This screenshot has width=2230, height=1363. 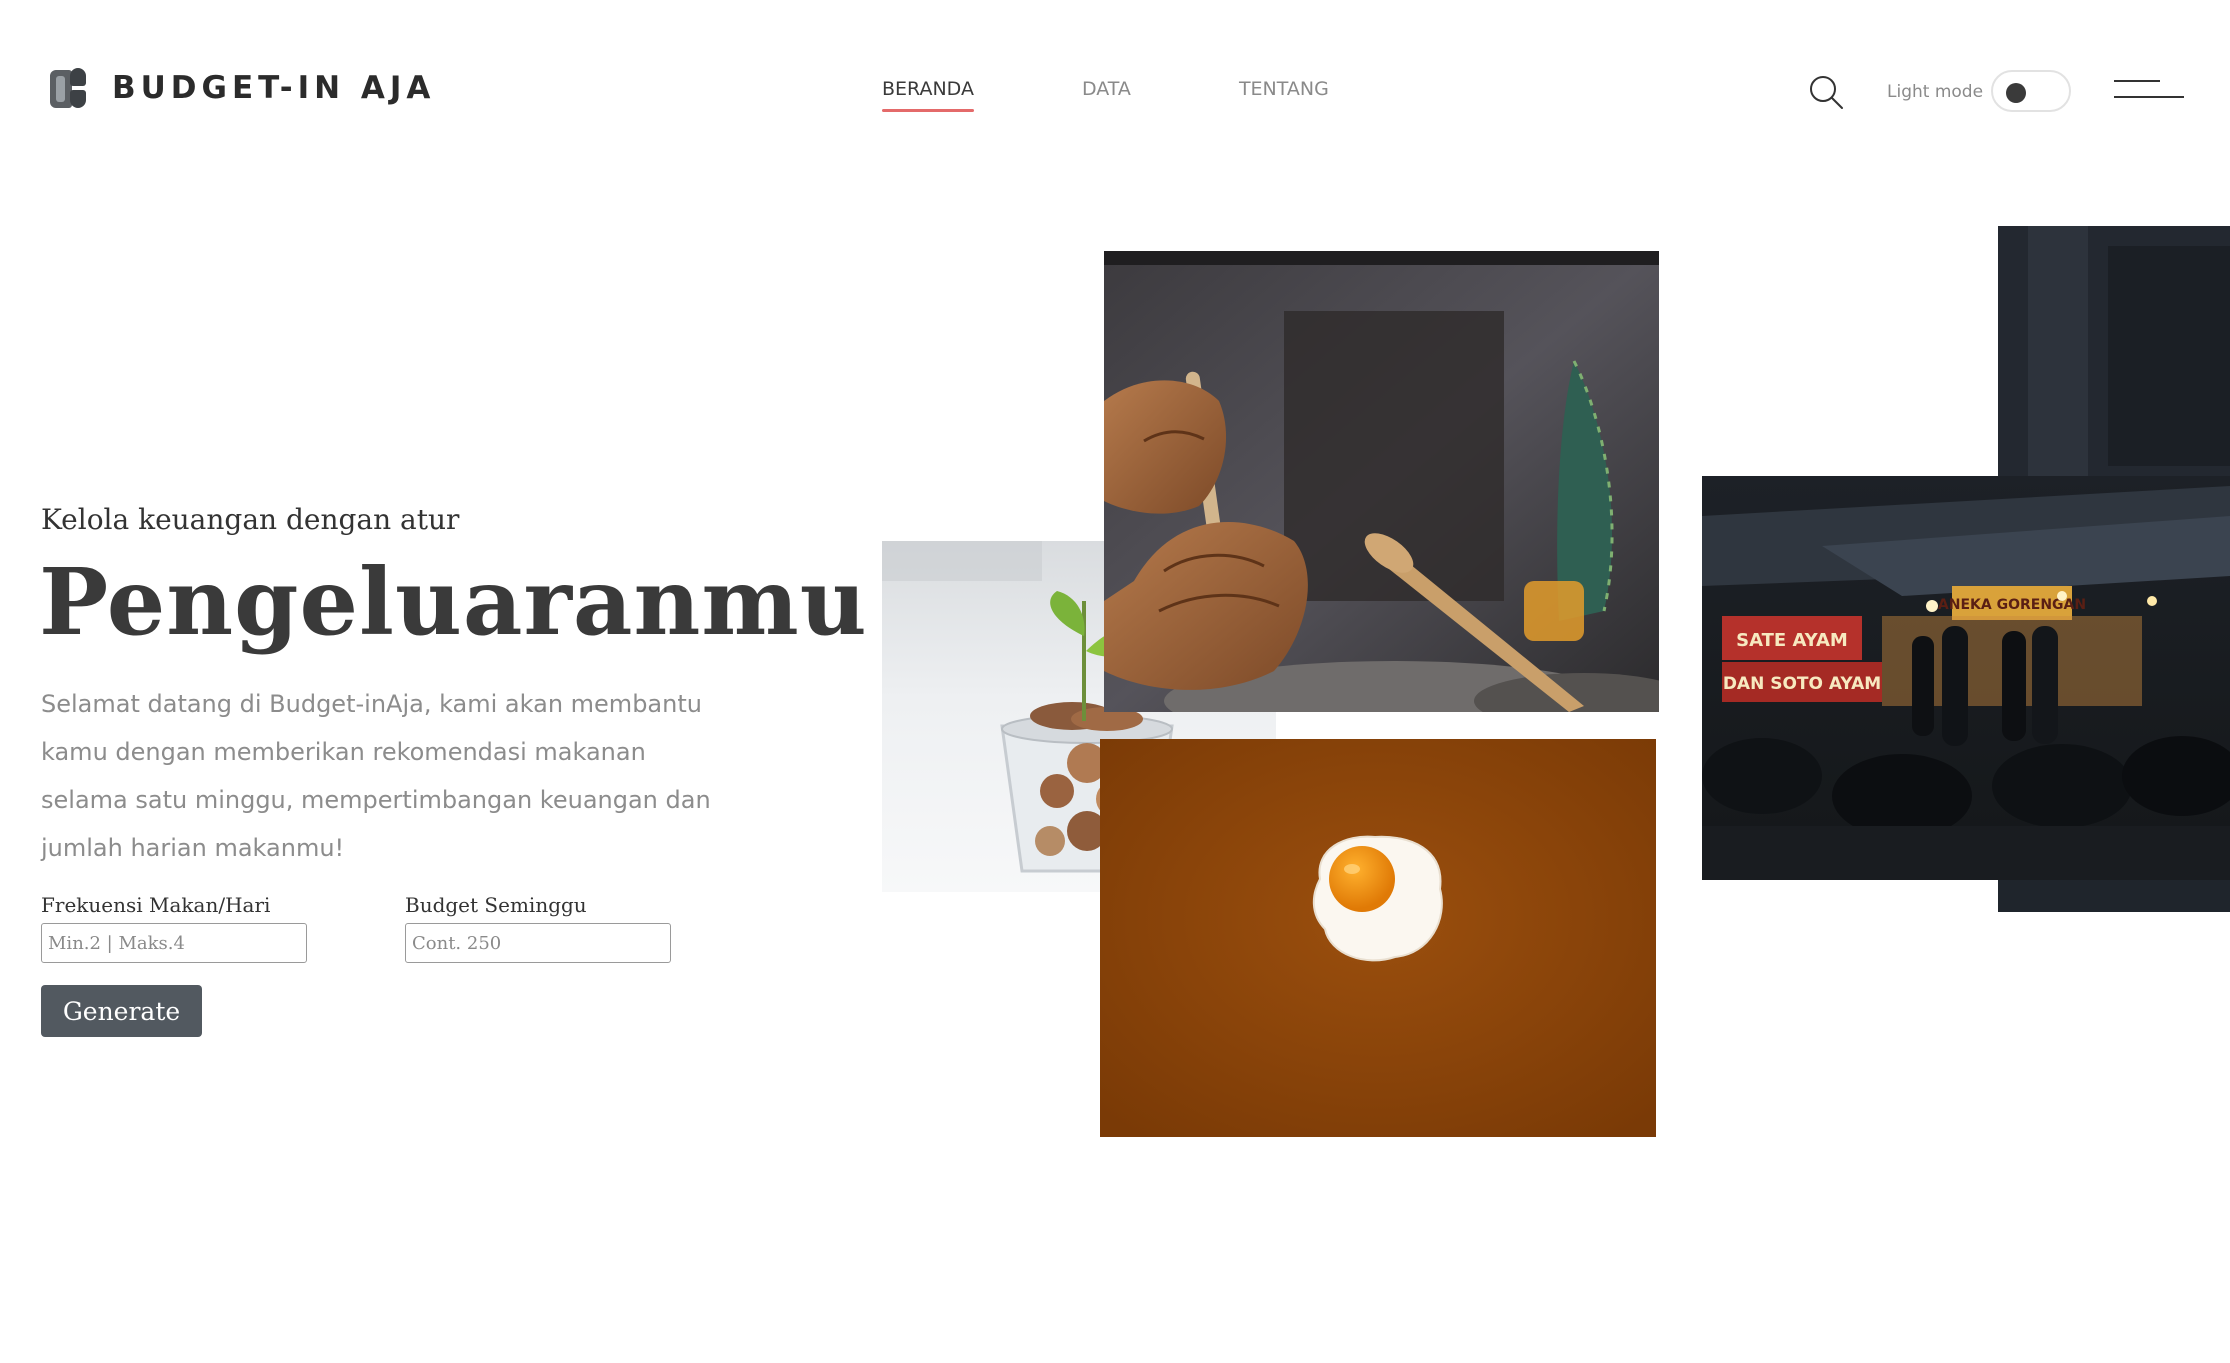 I want to click on logo-text: BUDGET-IN AJA, so click(x=274, y=88).